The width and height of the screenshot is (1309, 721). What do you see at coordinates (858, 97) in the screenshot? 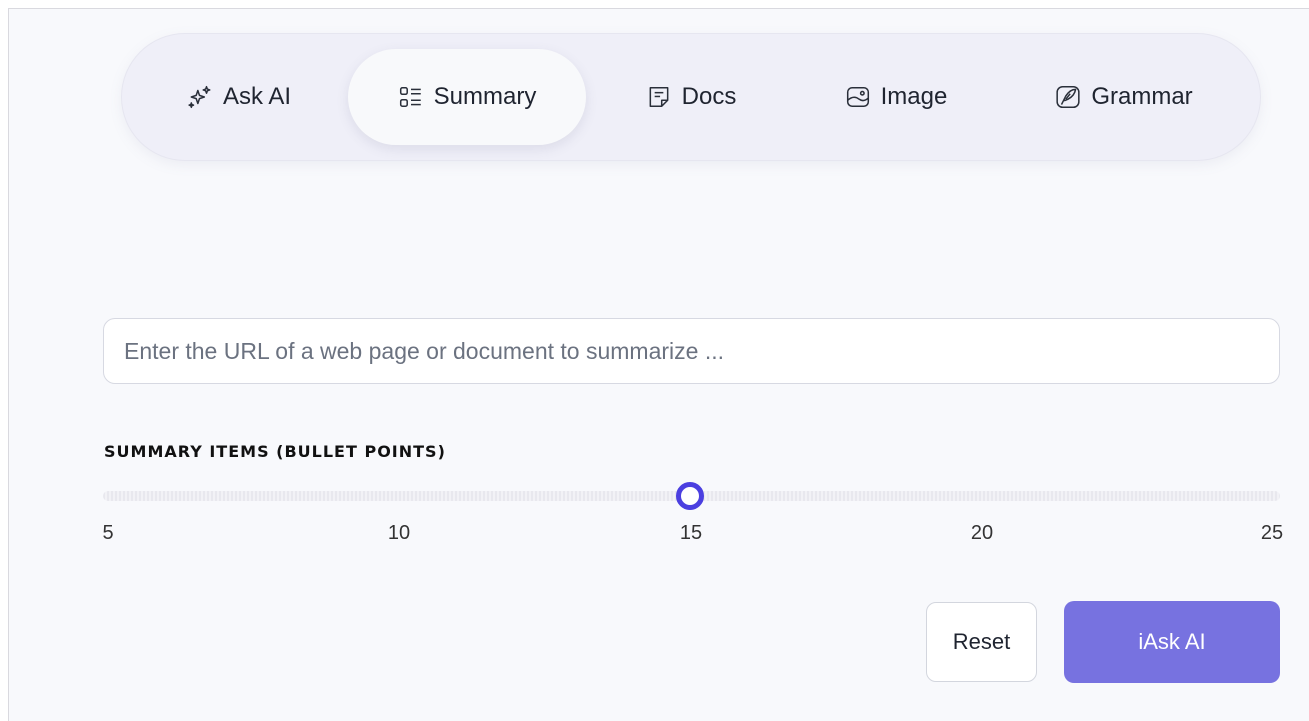
I see `image-icon` at bounding box center [858, 97].